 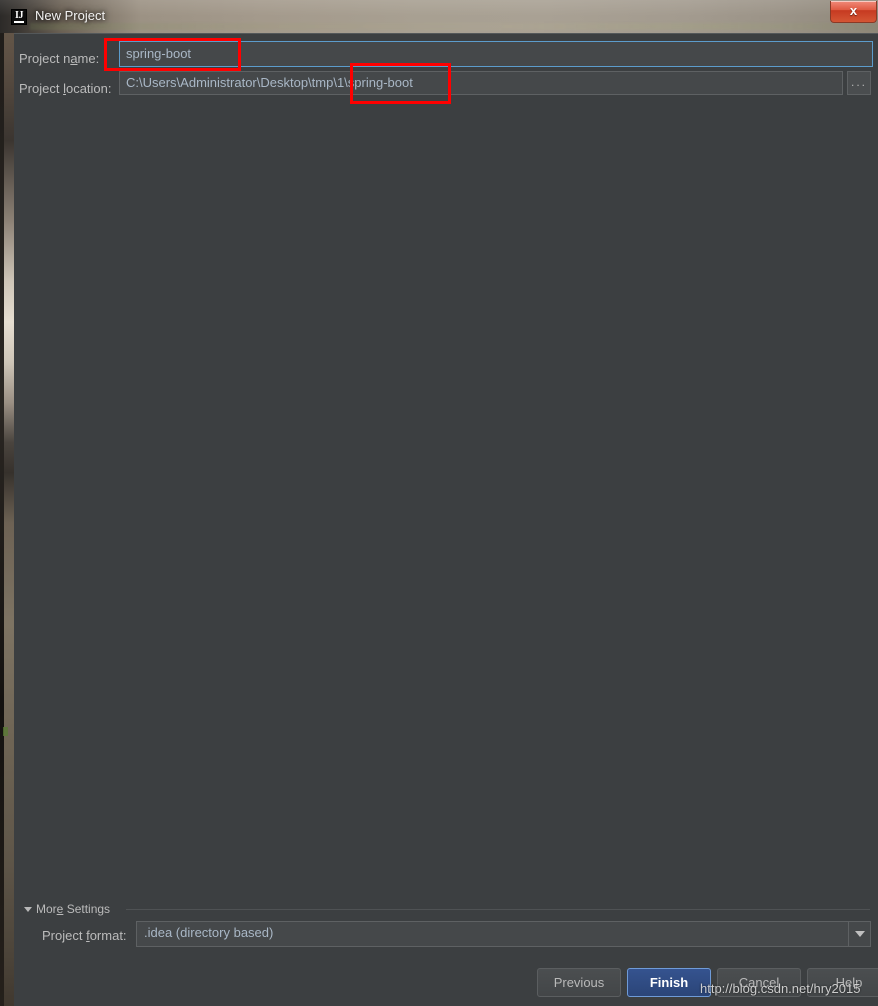 I want to click on project-location-label-post: ocation:, so click(x=88, y=88).